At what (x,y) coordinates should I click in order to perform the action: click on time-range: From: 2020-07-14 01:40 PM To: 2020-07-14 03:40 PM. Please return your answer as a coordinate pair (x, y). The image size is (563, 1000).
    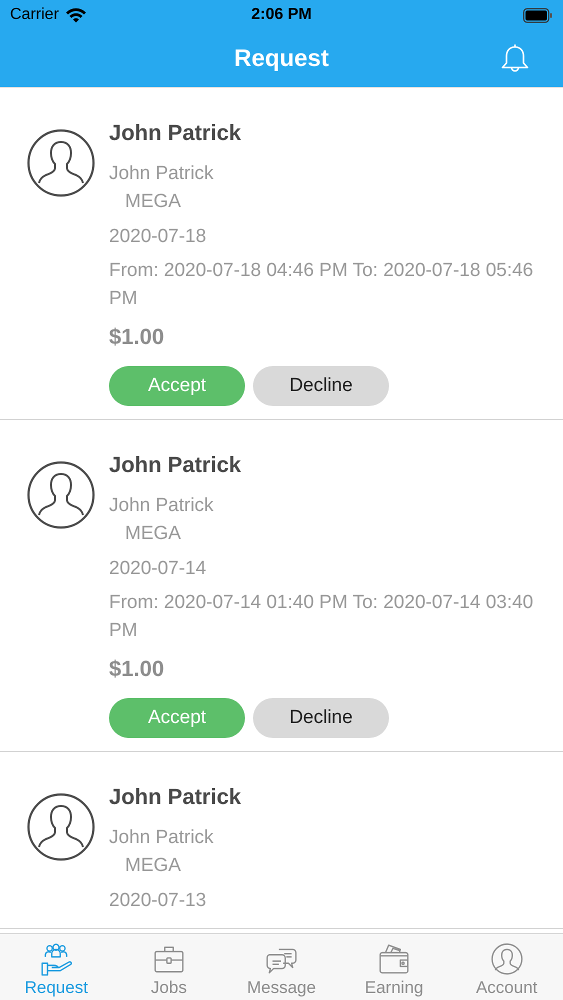
    Looking at the image, I should click on (321, 617).